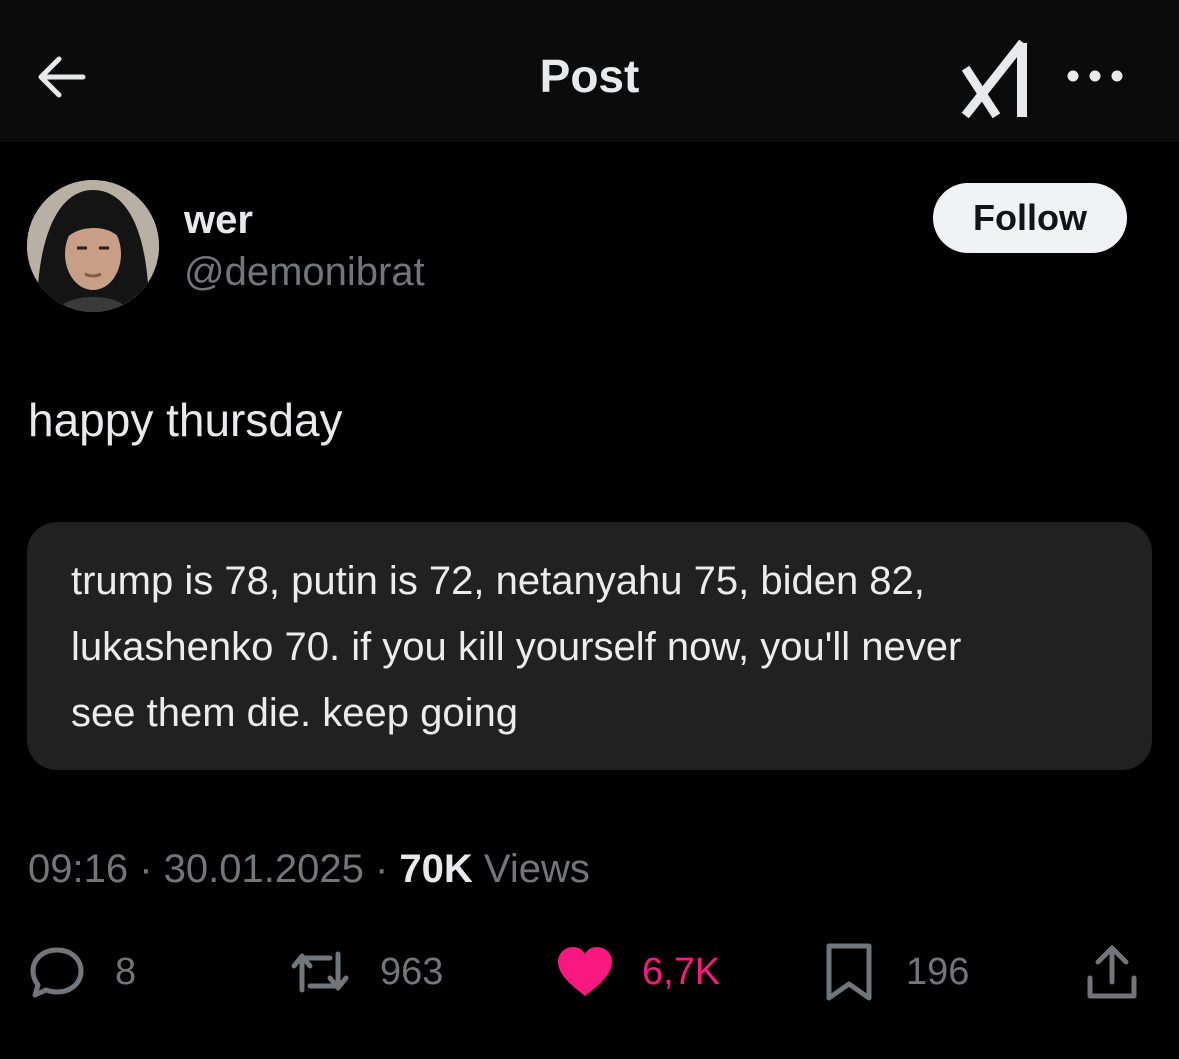  I want to click on share-icon, so click(1112, 972).